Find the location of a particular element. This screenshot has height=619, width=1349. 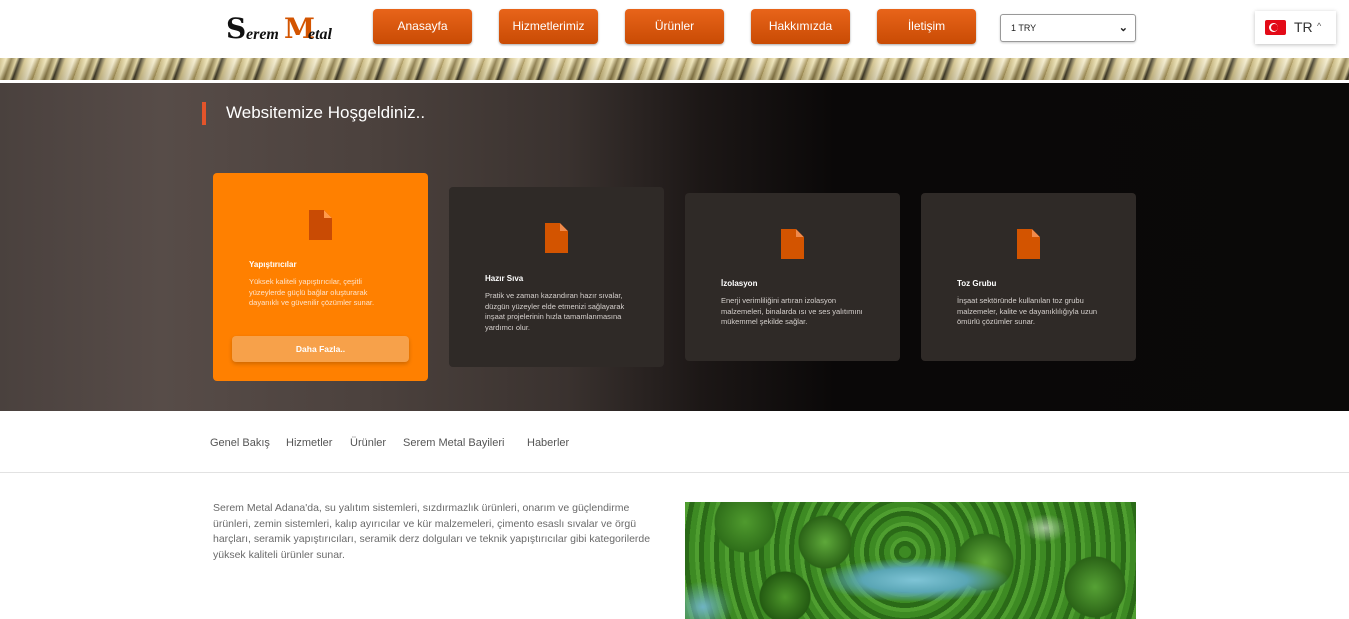

tab-haberler: Haberler is located at coordinates (548, 443).